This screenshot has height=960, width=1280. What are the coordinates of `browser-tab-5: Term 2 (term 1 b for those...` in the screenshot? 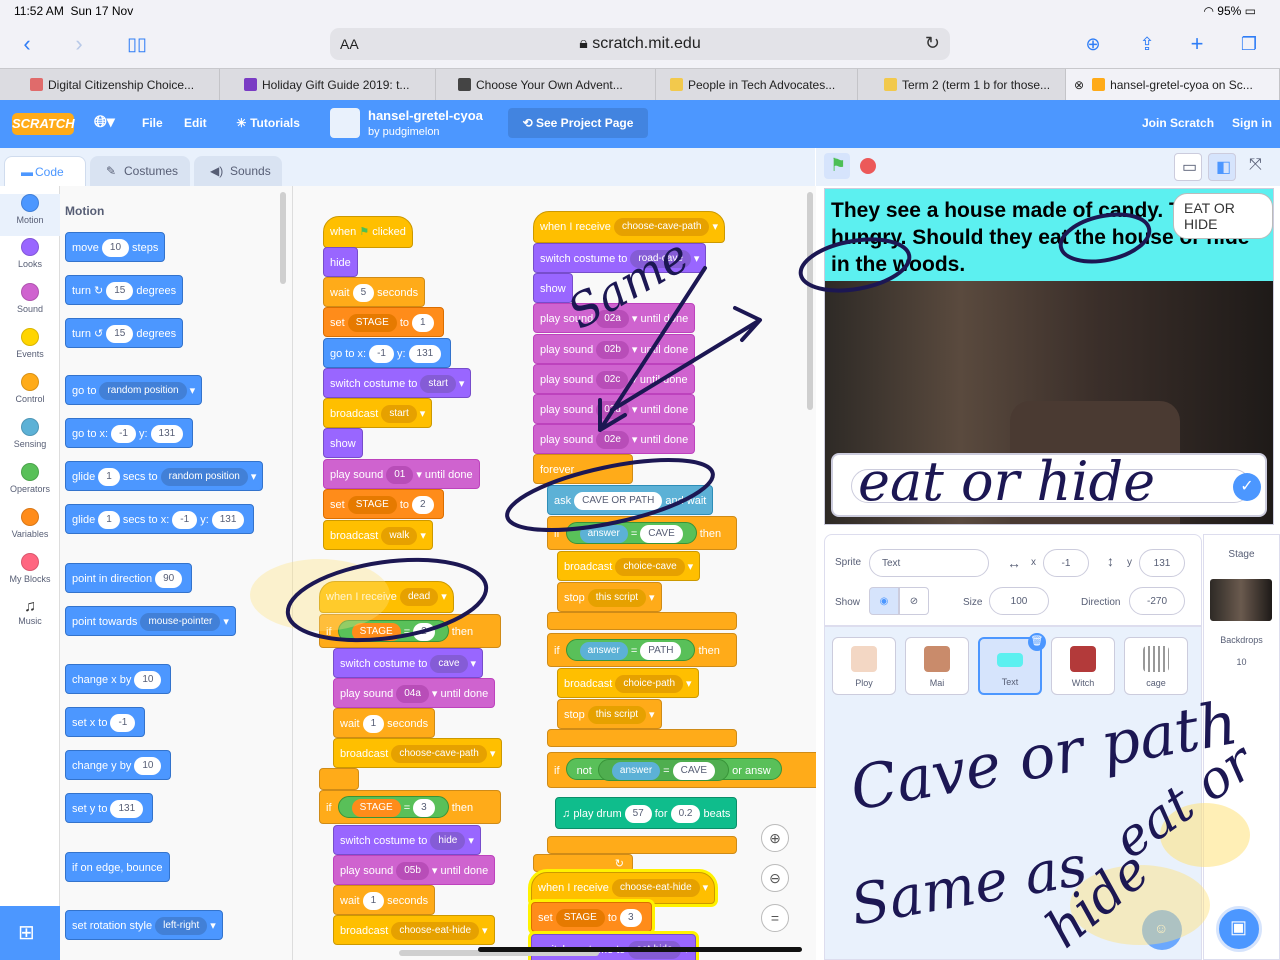 It's located at (971, 85).